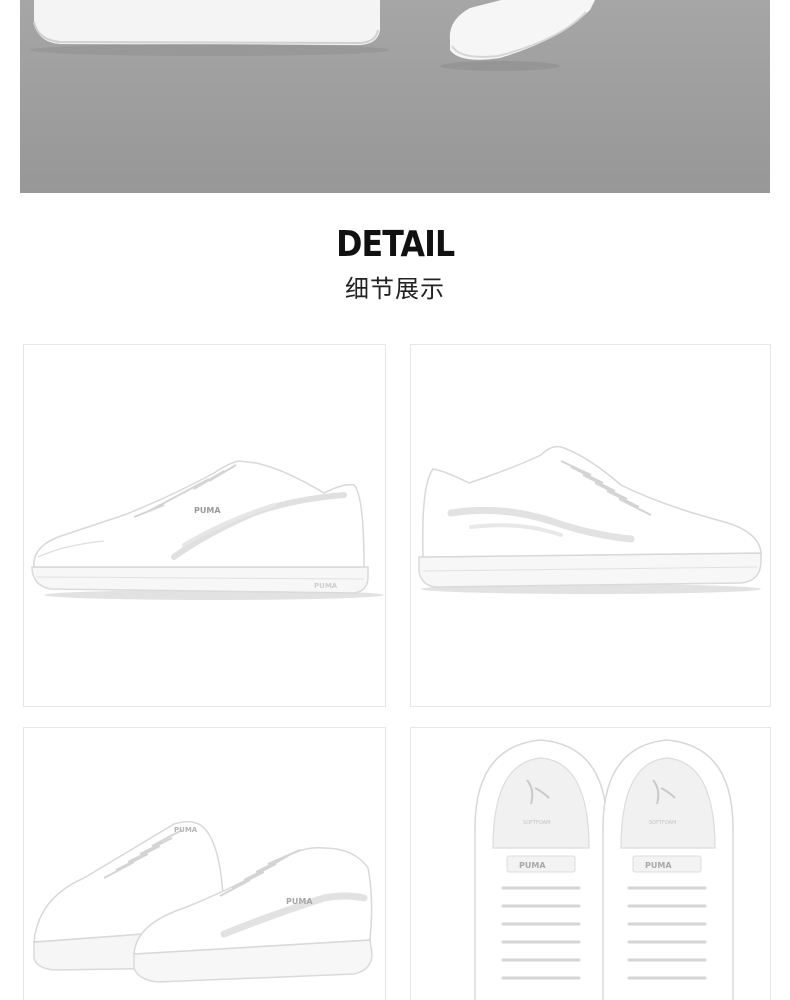 The image size is (790, 1000). I want to click on sneaker-side-right-illustration, so click(590, 519).